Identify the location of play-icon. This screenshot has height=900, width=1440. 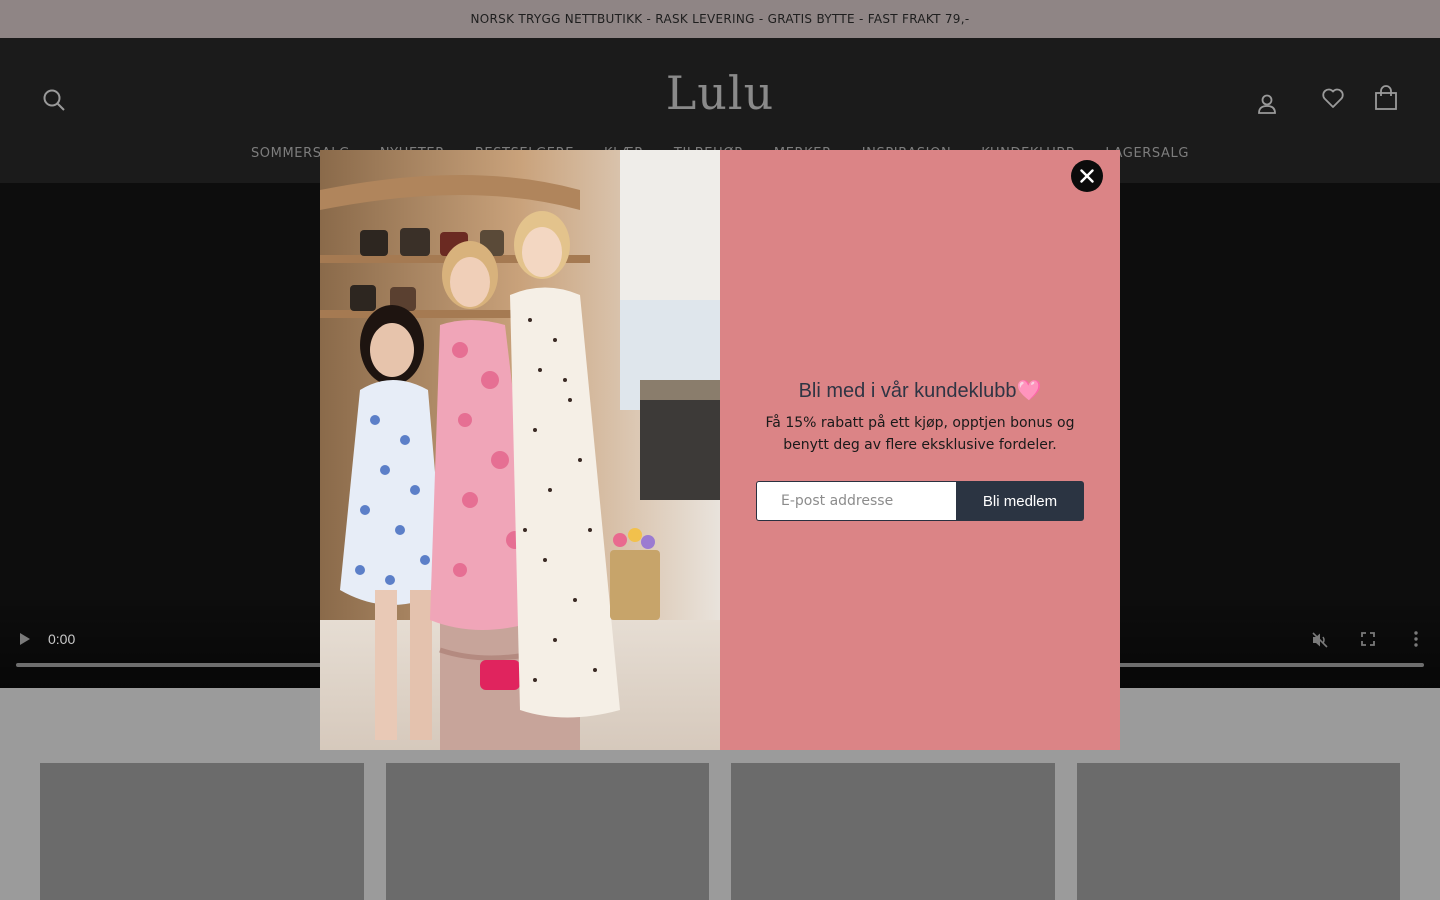
(25, 639).